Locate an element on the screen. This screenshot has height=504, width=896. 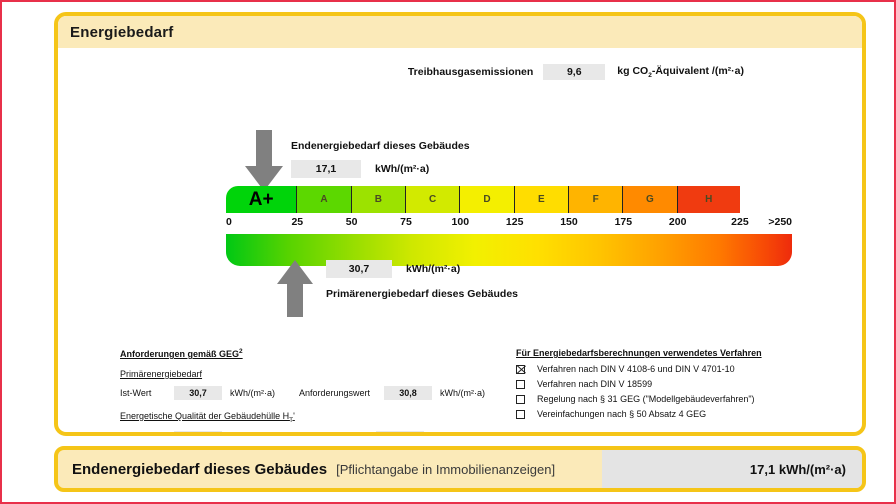
requirements-heading-text: Anforderungen gemäß GEG is located at coordinates (180, 354).